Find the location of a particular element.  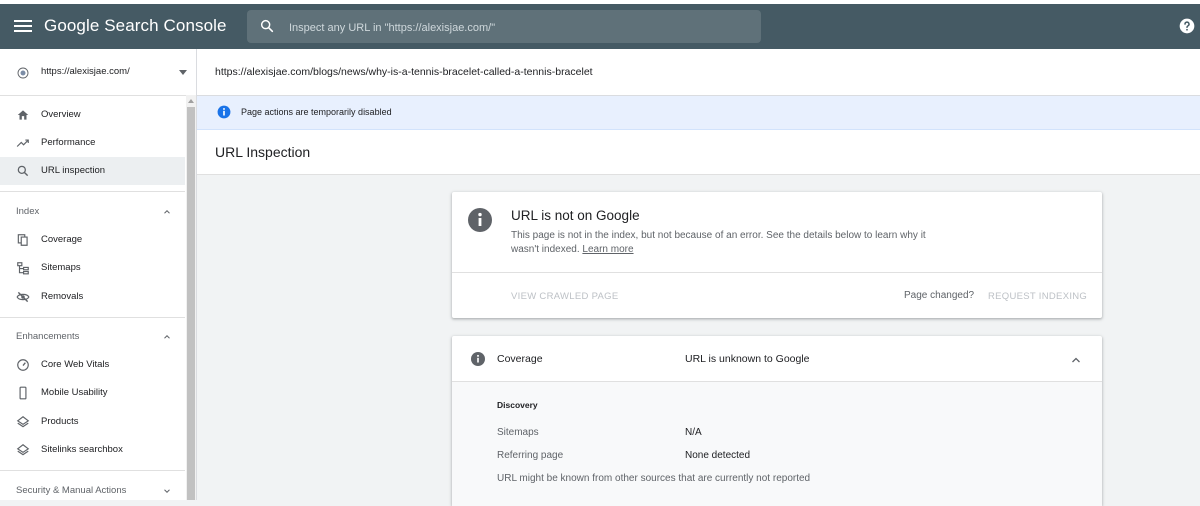

sidebar-item-coverage: Coverage is located at coordinates (92, 240).